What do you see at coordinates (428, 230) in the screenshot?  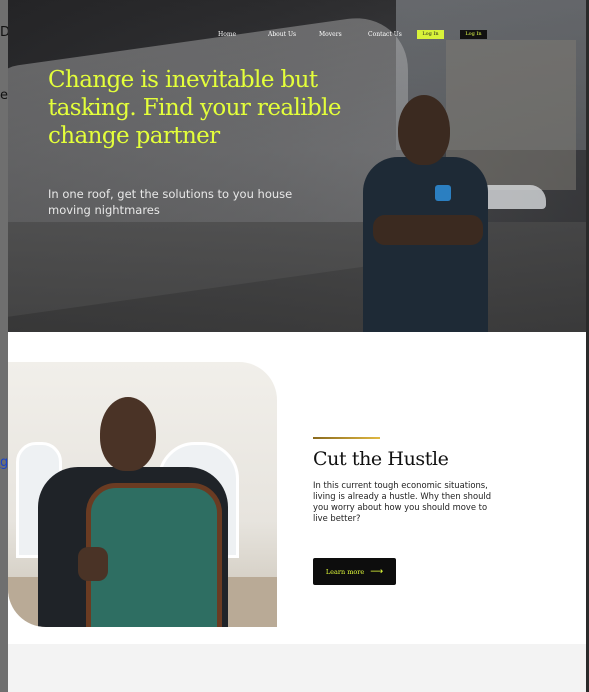 I see `mover-arms` at bounding box center [428, 230].